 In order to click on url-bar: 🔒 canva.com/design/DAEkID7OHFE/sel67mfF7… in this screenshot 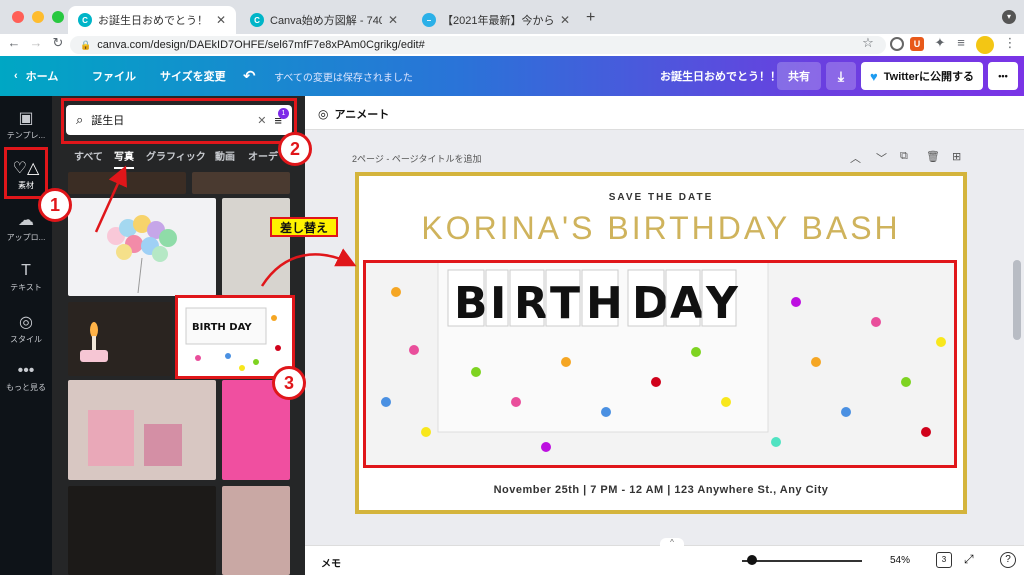, I will do `click(478, 45)`.